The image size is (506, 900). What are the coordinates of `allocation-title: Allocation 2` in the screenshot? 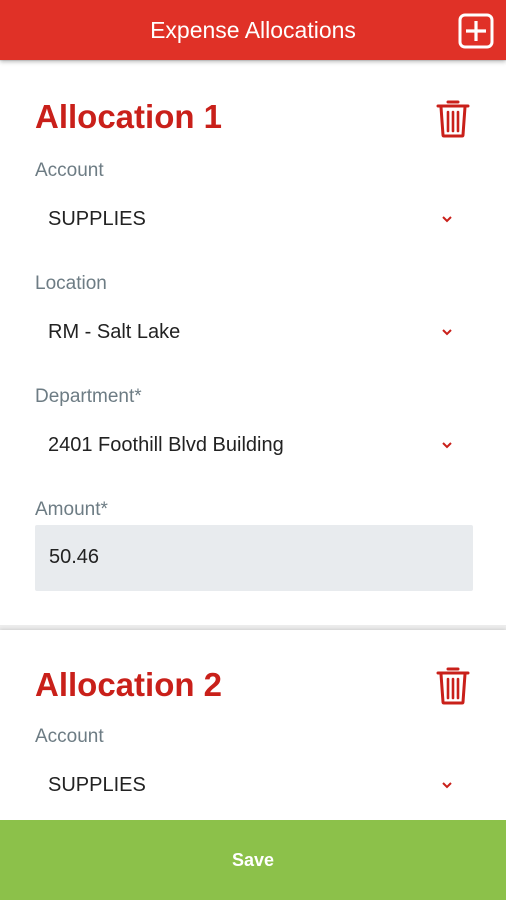 It's located at (129, 684).